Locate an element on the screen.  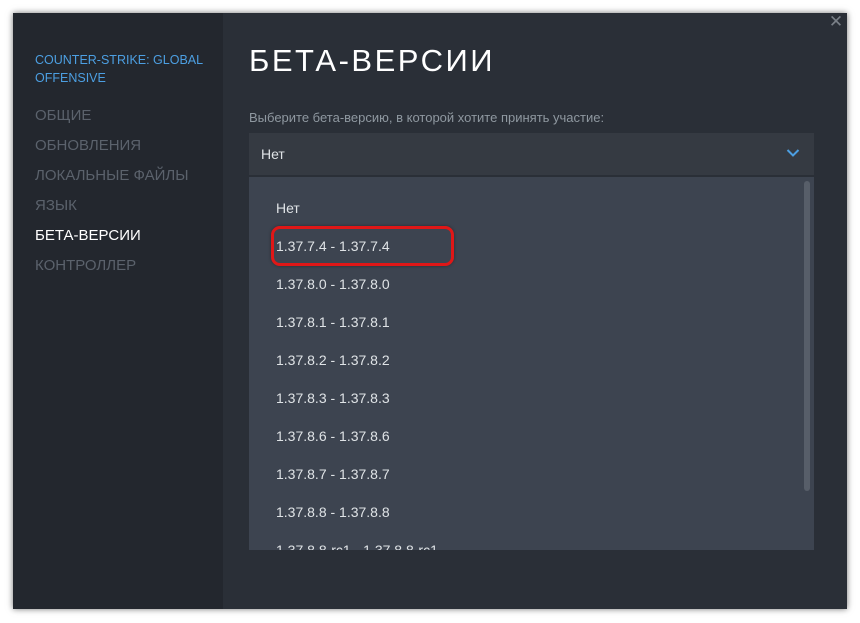
dropdown-option: 1.37.8.3 - 1.37.8.3 is located at coordinates (531, 398).